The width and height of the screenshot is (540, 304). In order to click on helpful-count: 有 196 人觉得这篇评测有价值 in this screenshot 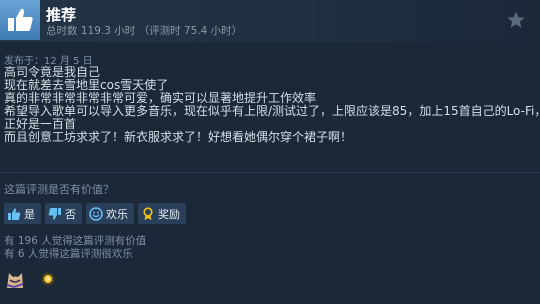, I will do `click(75, 241)`.